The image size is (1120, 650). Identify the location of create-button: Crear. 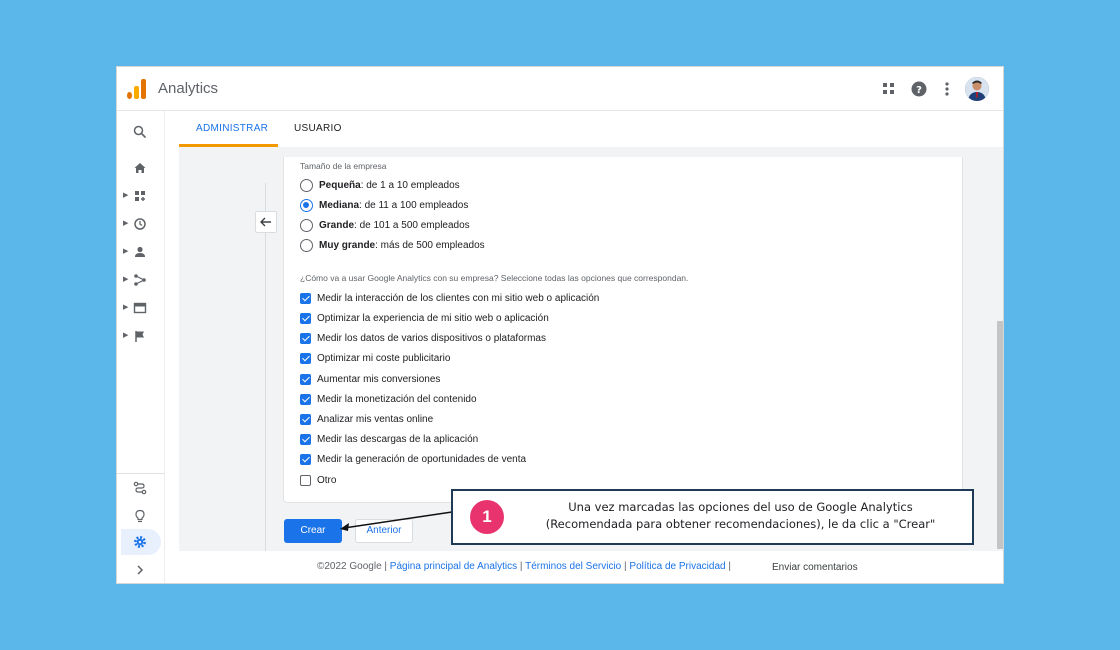
(313, 531).